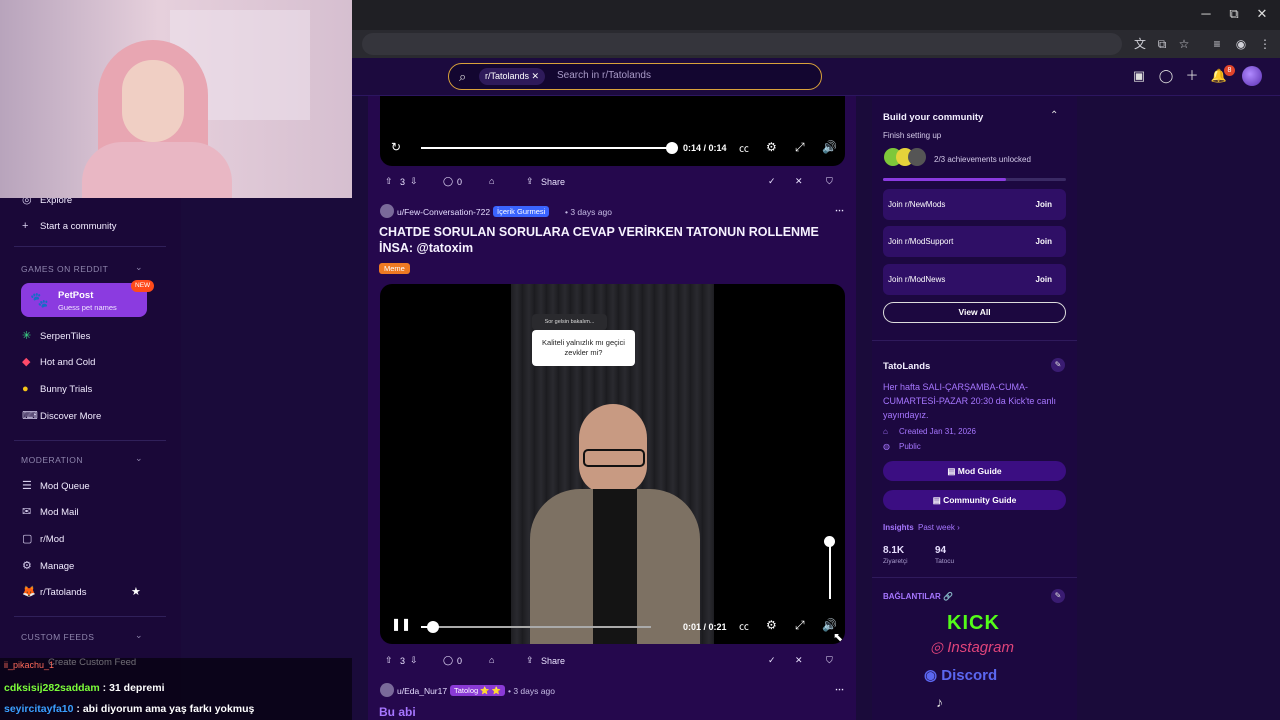 This screenshot has width=1280, height=720. Describe the element at coordinates (1217, 44) in the screenshot. I see `tab-search-icon: ≡` at that location.